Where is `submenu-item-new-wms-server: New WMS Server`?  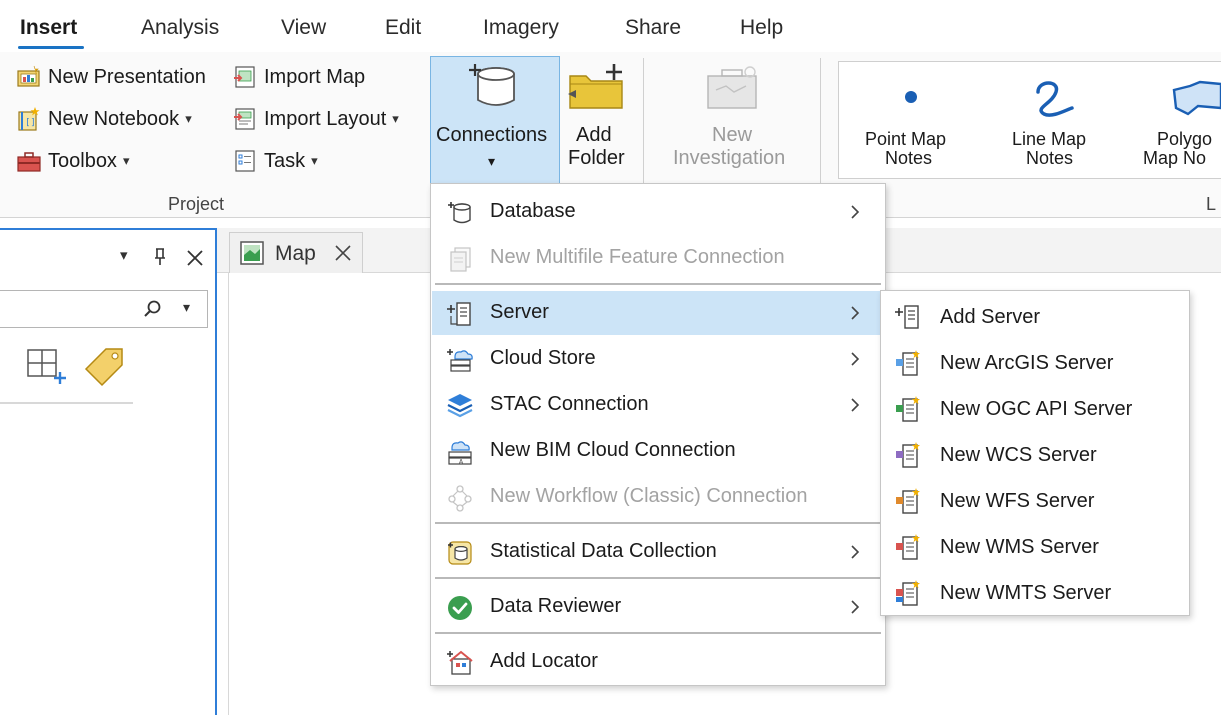
submenu-item-new-wms-server: New WMS Server is located at coordinates (1035, 546).